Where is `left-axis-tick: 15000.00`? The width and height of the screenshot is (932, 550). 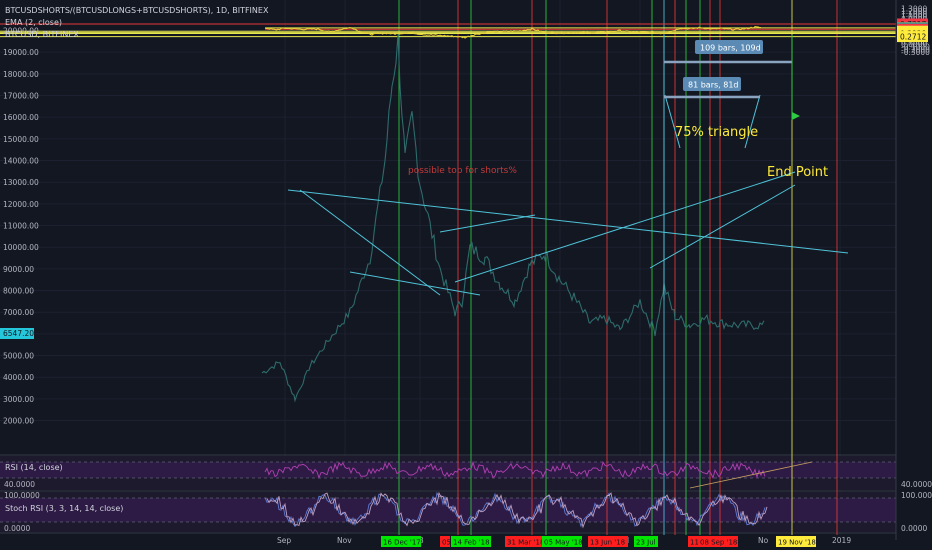
left-axis-tick: 15000.00 is located at coordinates (21, 139).